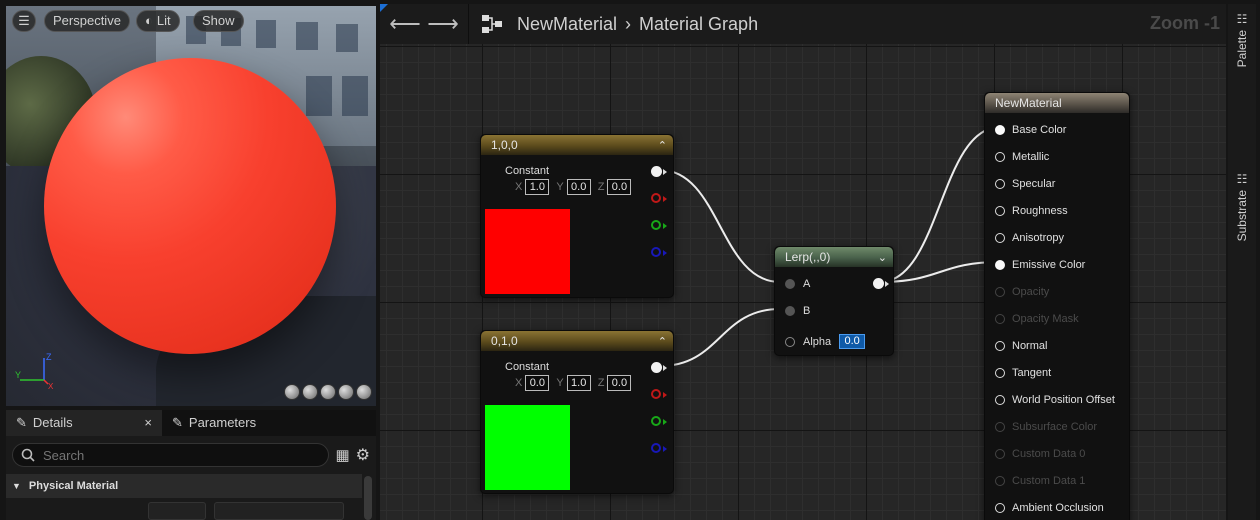 This screenshot has height=520, width=1260. Describe the element at coordinates (1242, 262) in the screenshot. I see `side-rail: ☷ Palette ☷ Substrate` at that location.